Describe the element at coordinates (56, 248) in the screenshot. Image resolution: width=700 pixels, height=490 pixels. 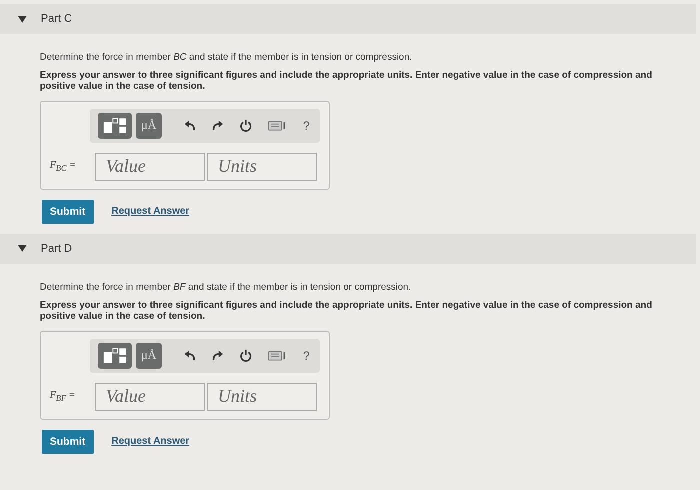
I see `part-title: Part D` at that location.